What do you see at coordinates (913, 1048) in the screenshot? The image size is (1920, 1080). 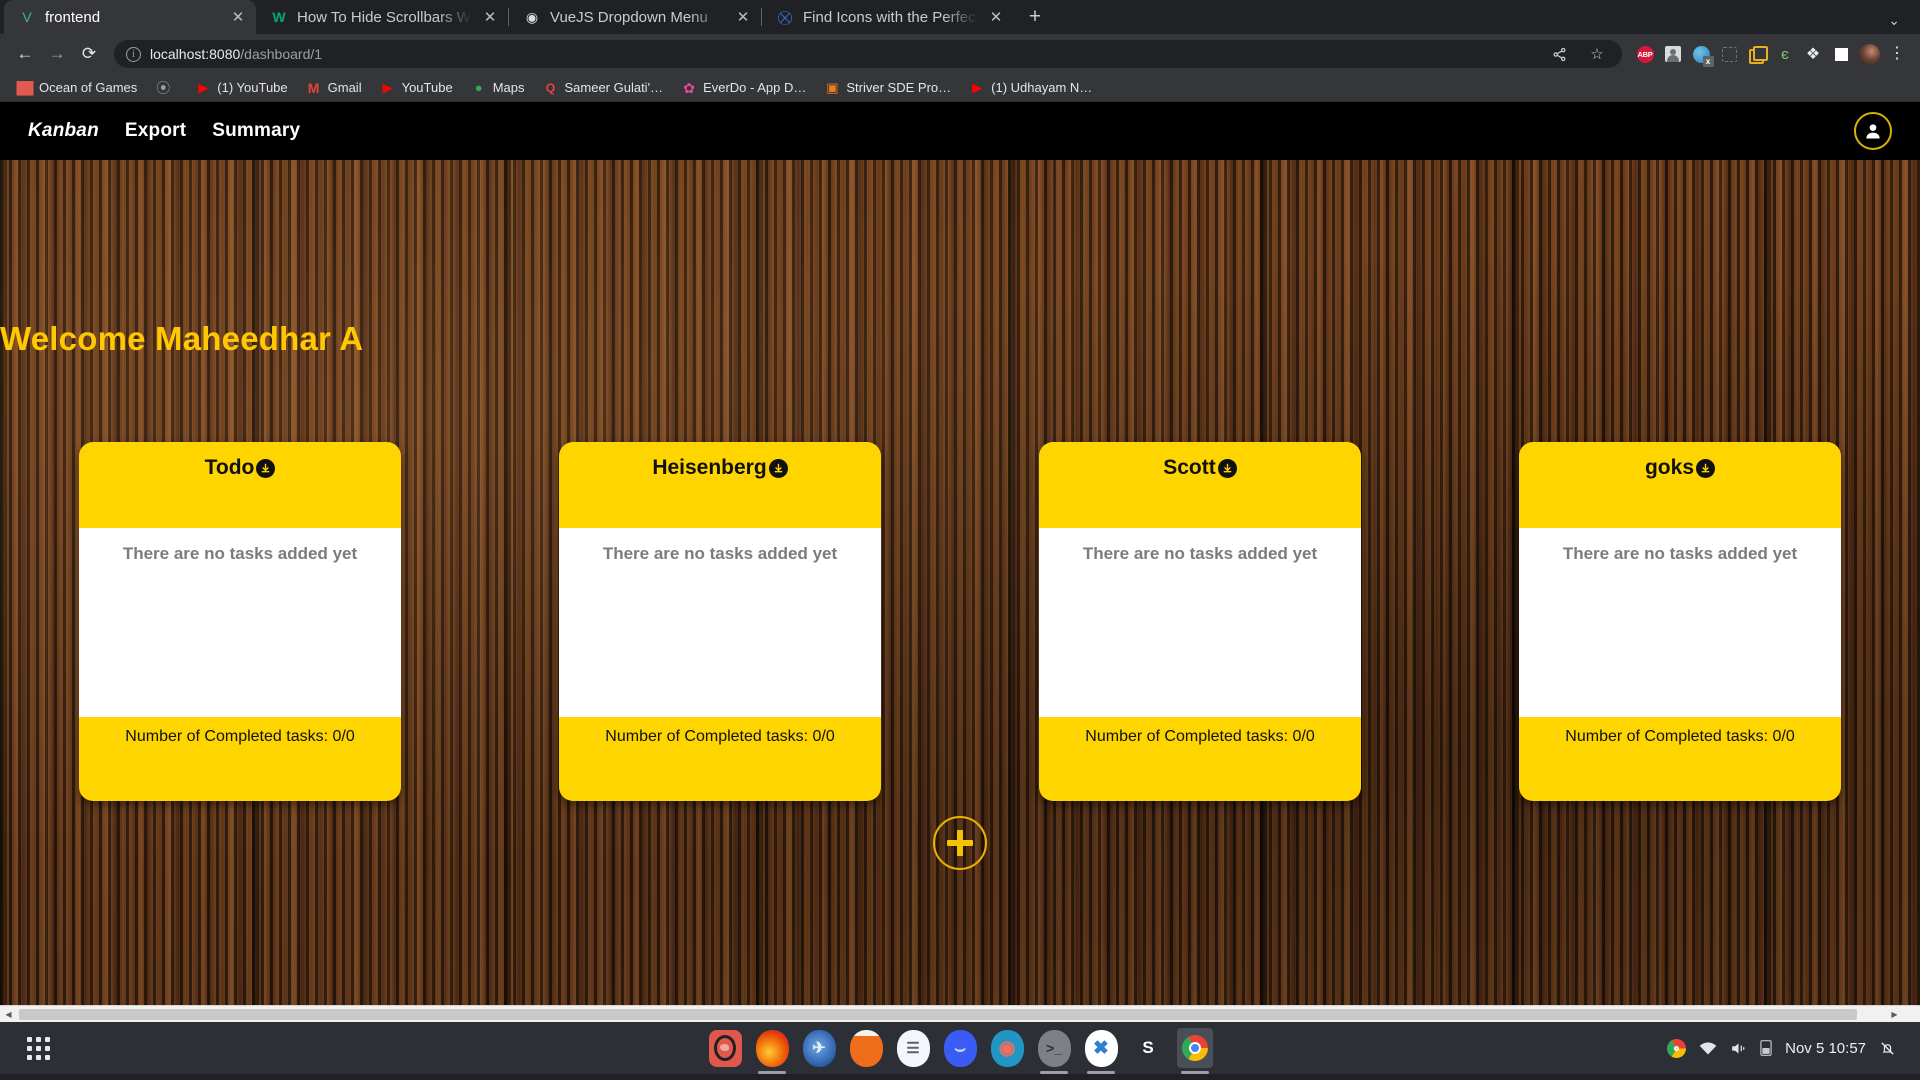 I see `taskbar-app-document-writer: ☰` at bounding box center [913, 1048].